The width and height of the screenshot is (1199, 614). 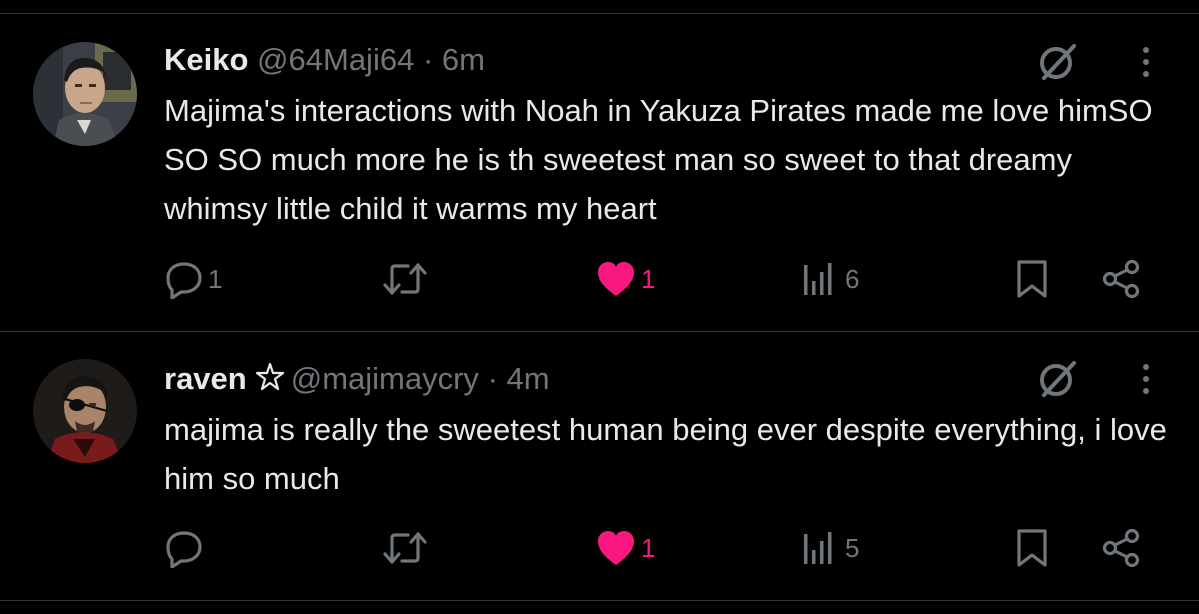 What do you see at coordinates (528, 378) in the screenshot?
I see `timestamp: 4m` at bounding box center [528, 378].